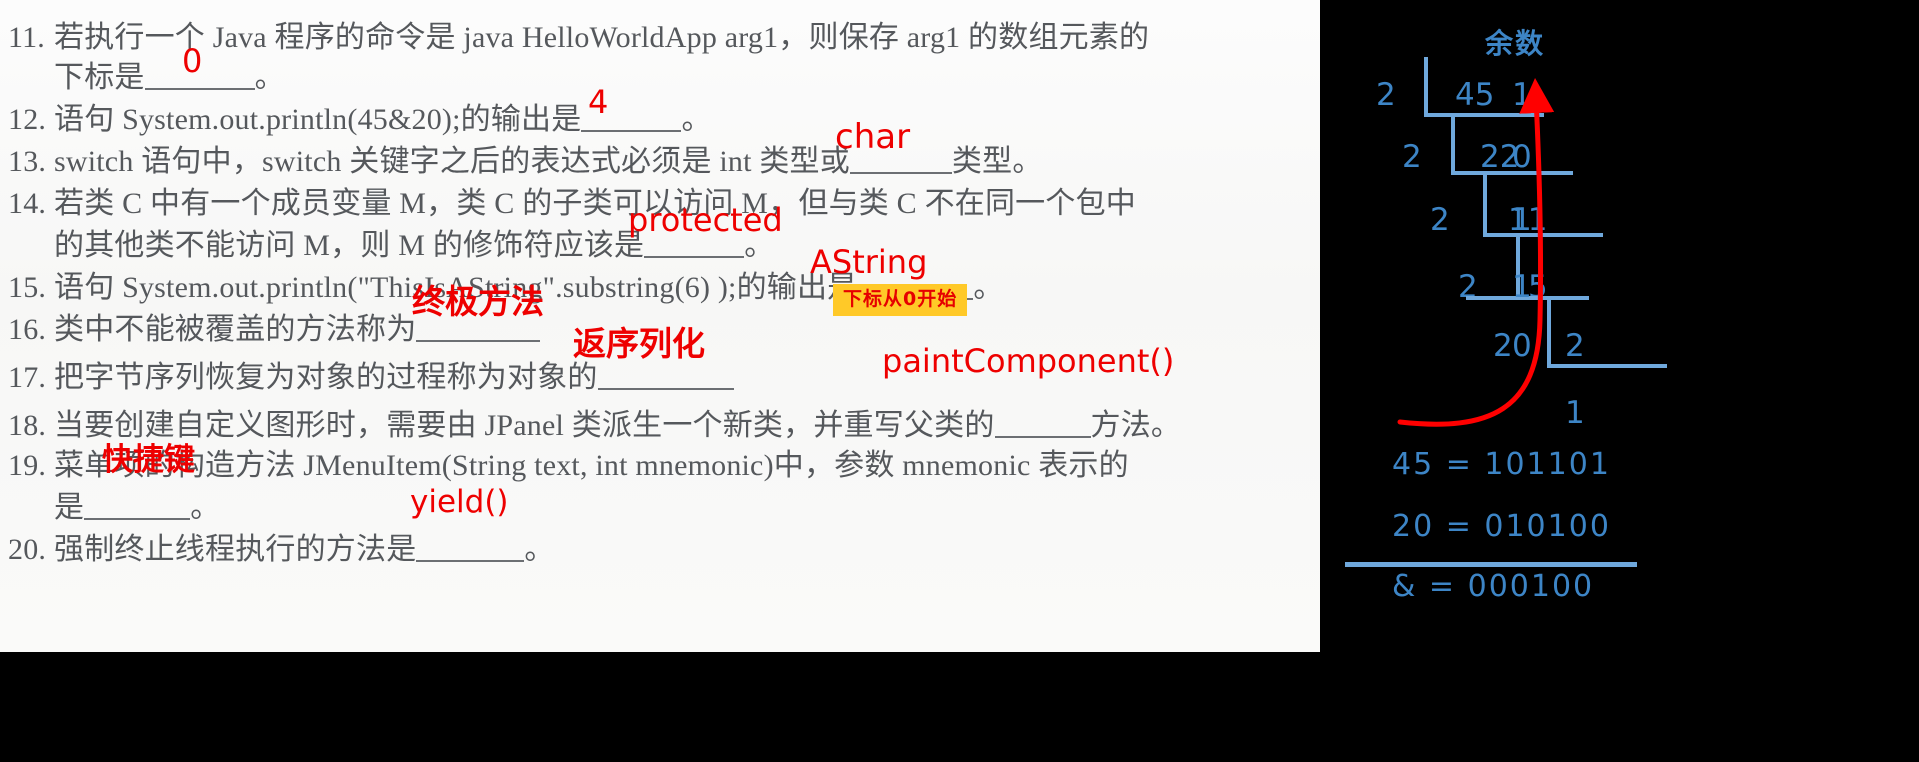 The image size is (1919, 762). What do you see at coordinates (27, 161) in the screenshot?
I see `question-13-number: 13.` at bounding box center [27, 161].